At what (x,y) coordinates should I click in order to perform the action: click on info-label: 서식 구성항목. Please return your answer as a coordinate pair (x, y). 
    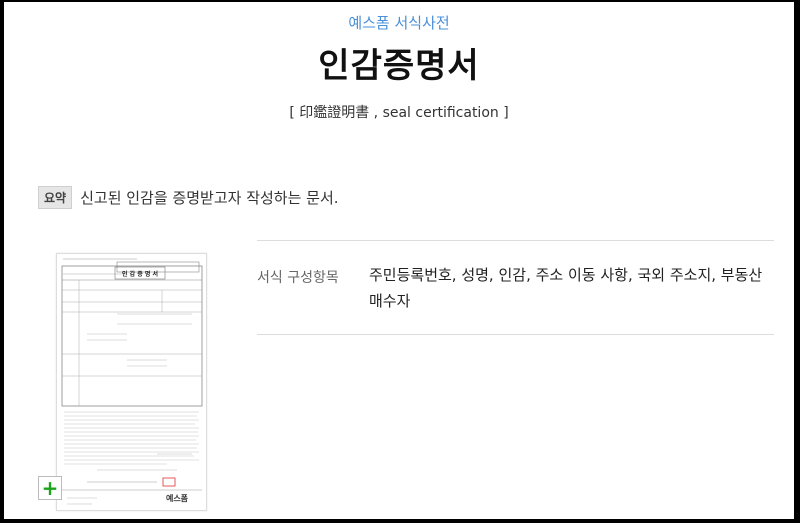
    Looking at the image, I should click on (298, 278).